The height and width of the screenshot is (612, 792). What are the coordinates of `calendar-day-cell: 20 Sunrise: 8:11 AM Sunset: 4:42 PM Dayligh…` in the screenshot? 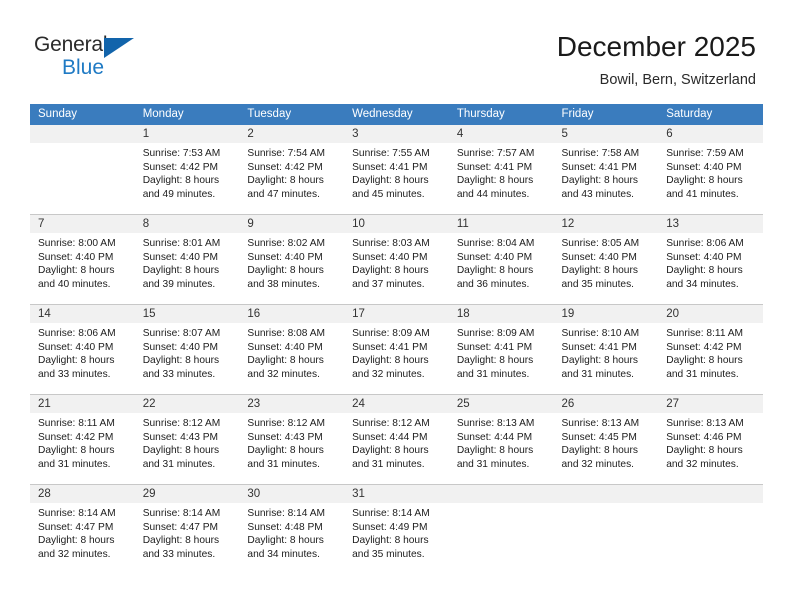 It's located at (710, 349).